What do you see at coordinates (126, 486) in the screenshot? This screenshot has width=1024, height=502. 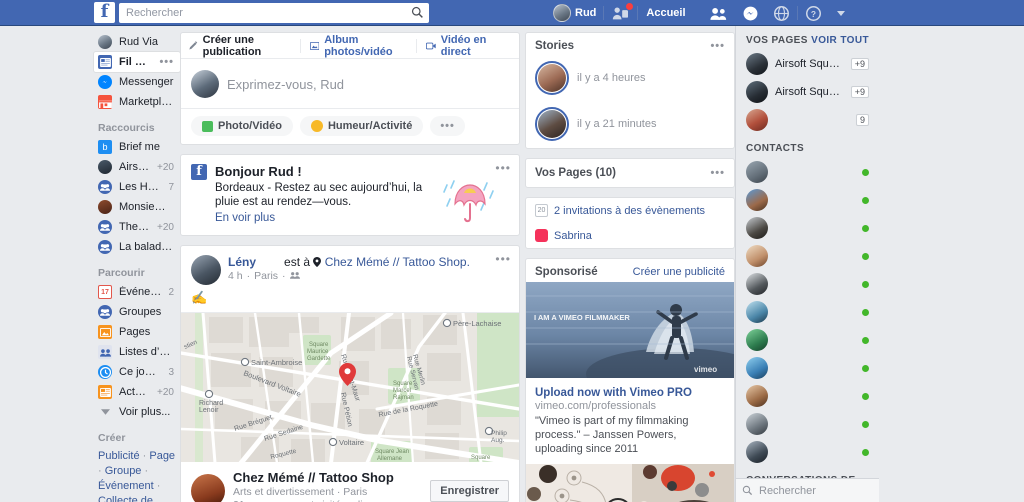 I see `create-link-event: Événement` at bounding box center [126, 486].